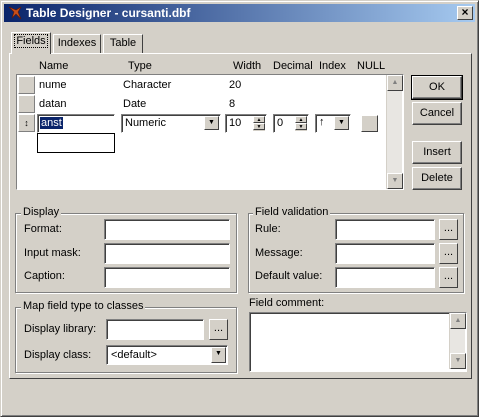 This screenshot has width=479, height=417. I want to click on tab-indexes-label: Indexes, so click(77, 43).